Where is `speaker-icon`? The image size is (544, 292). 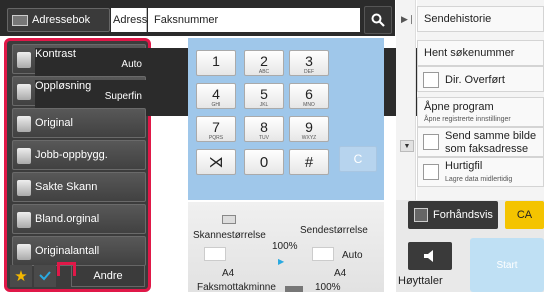 speaker-icon is located at coordinates (428, 256).